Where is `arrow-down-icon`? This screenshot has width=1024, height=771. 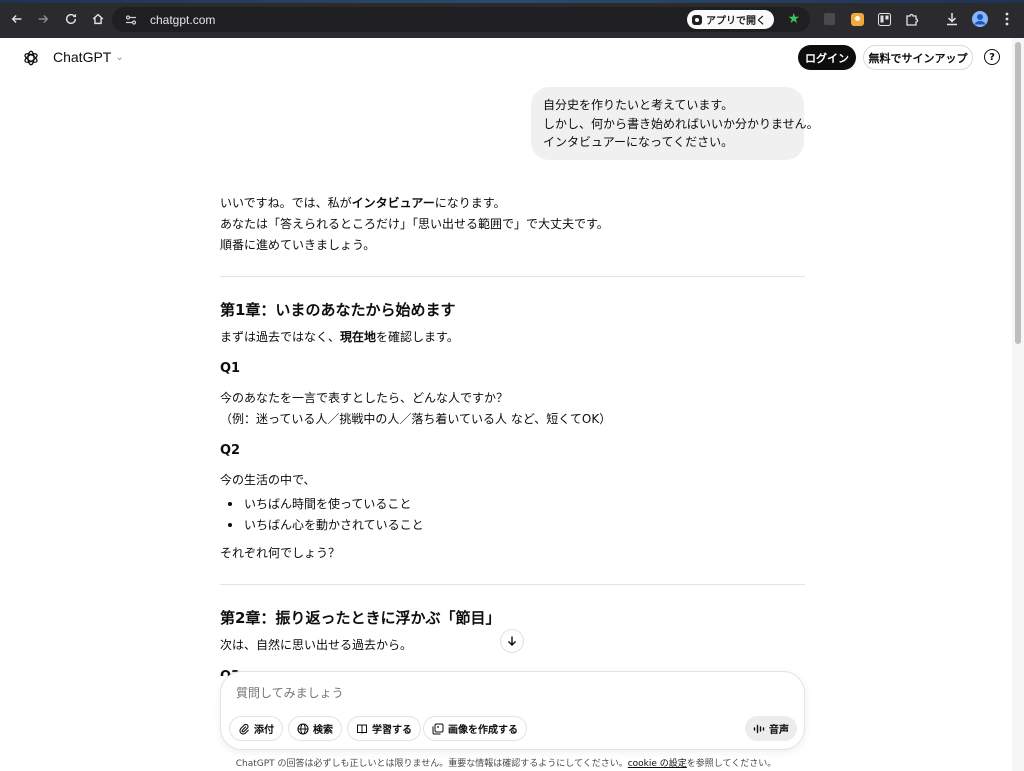 arrow-down-icon is located at coordinates (512, 641).